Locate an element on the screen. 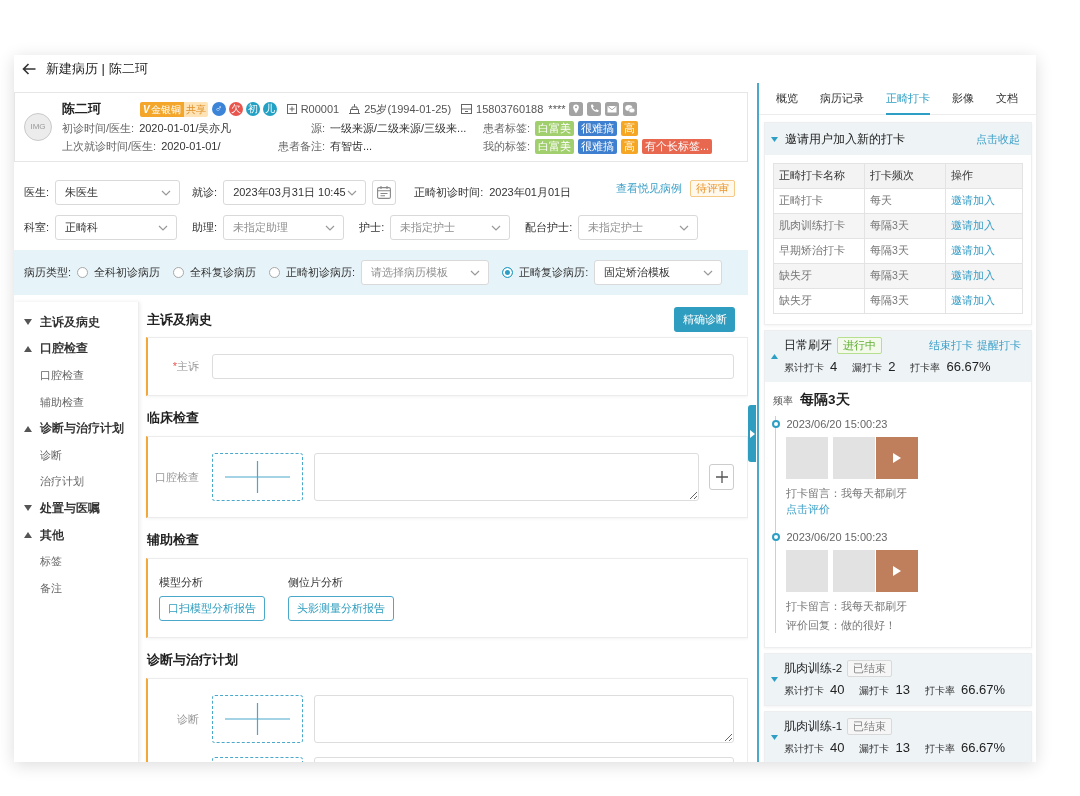 The image size is (1080, 796). checkin-time: 2023/06/20 15:00:23 is located at coordinates (837, 537).